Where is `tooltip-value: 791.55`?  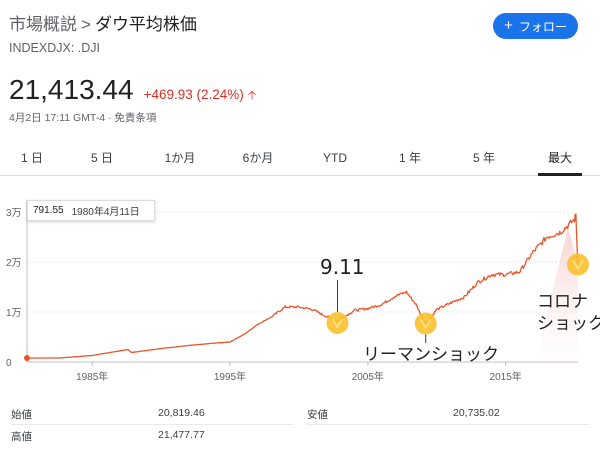
tooltip-value: 791.55 is located at coordinates (48, 210).